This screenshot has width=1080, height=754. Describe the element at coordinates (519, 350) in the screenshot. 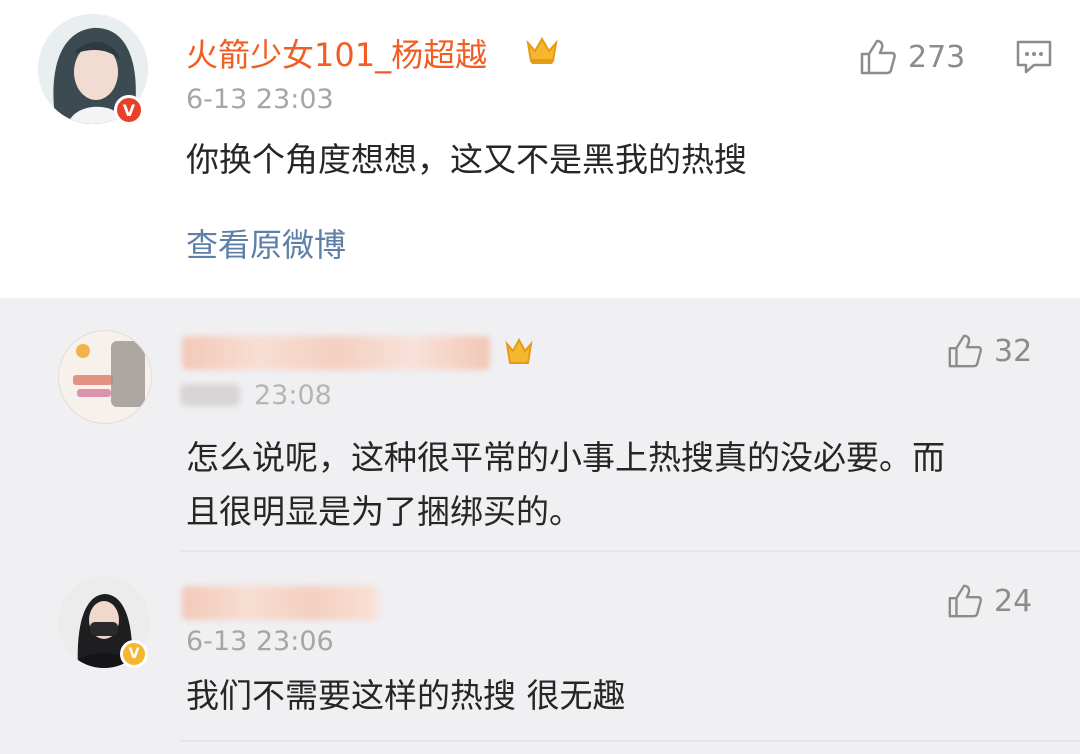

I see `vip-badge-icon` at that location.